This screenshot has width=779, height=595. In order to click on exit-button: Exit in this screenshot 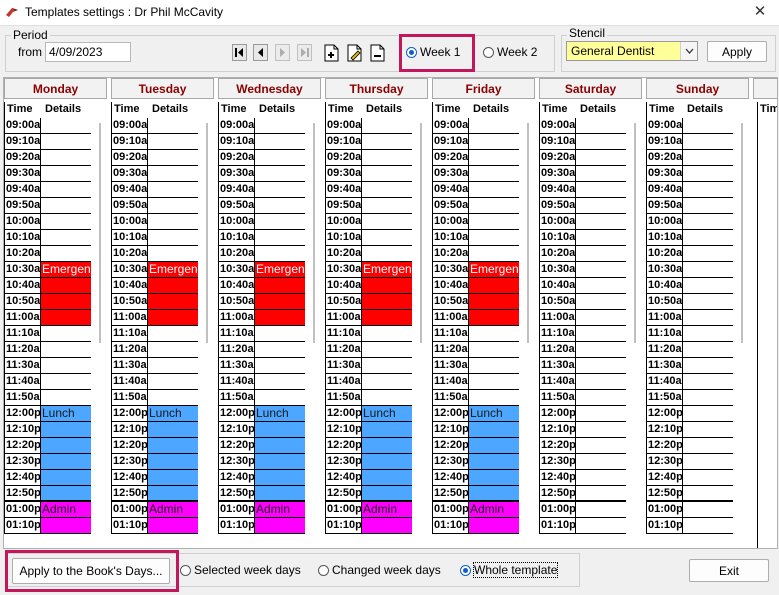, I will do `click(729, 570)`.